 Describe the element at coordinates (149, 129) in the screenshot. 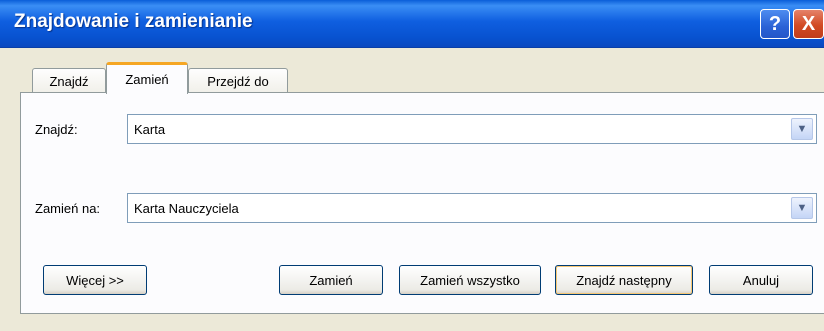

I see `find-input: Karta` at that location.